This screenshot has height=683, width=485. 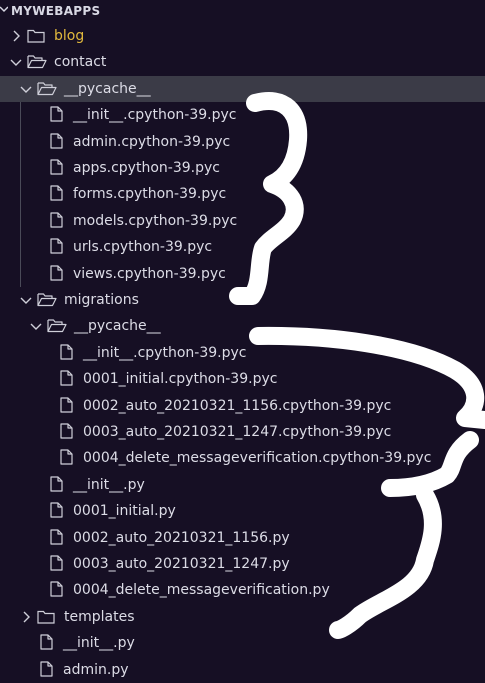 I want to click on tree-item-label: apps.cpython-39.pyc, so click(x=146, y=168).